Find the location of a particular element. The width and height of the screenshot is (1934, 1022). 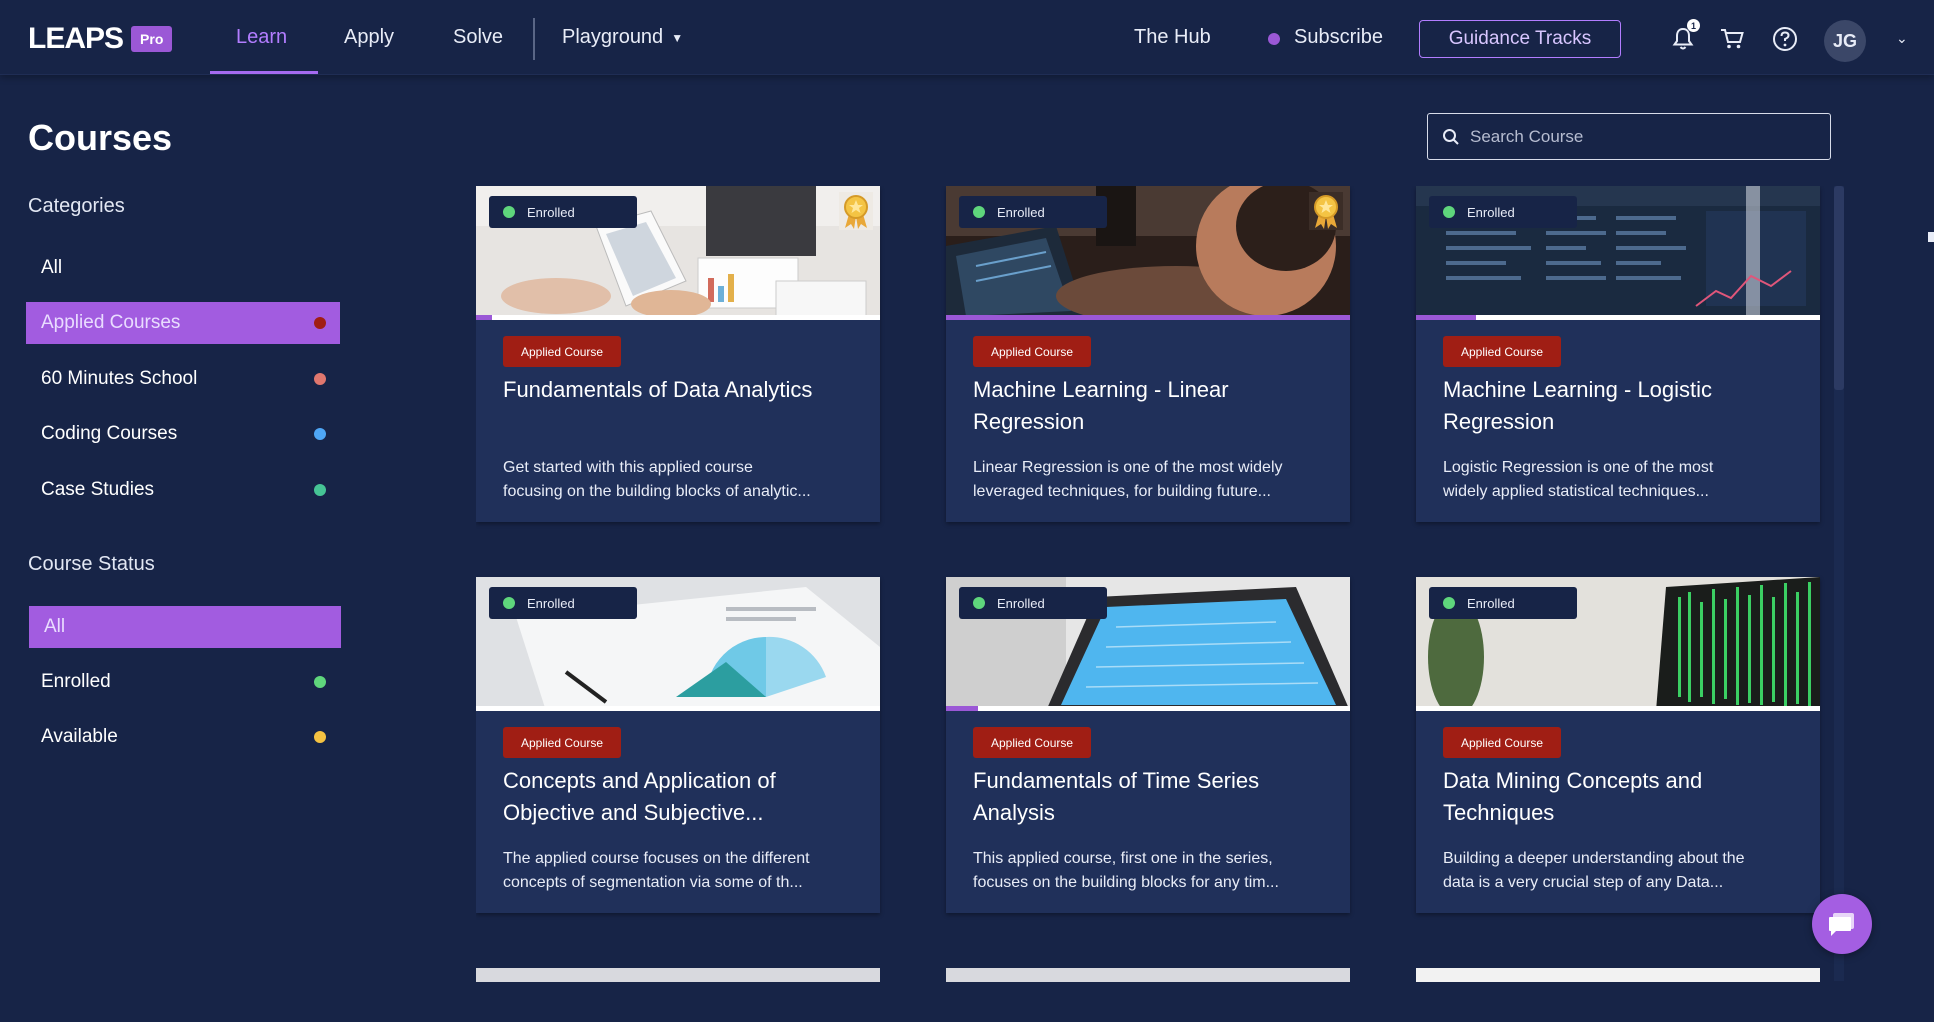

categories-heading: Categories is located at coordinates (76, 206).